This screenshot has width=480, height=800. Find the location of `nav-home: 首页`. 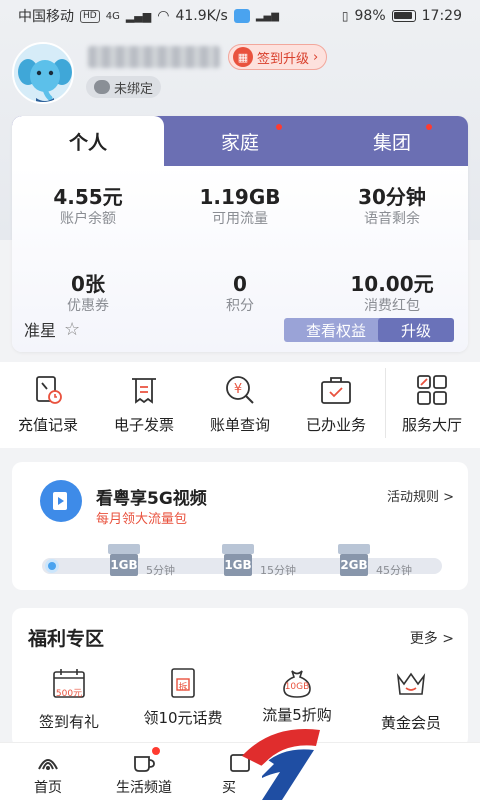

nav-home: 首页 is located at coordinates (48, 771).